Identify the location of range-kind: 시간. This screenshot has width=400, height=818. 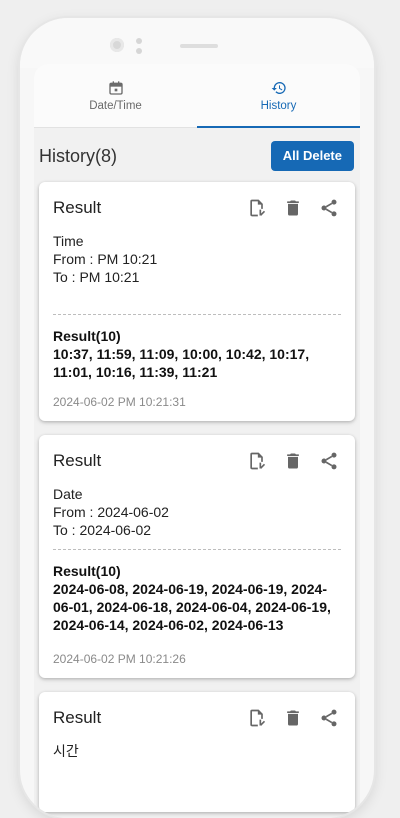
(66, 751).